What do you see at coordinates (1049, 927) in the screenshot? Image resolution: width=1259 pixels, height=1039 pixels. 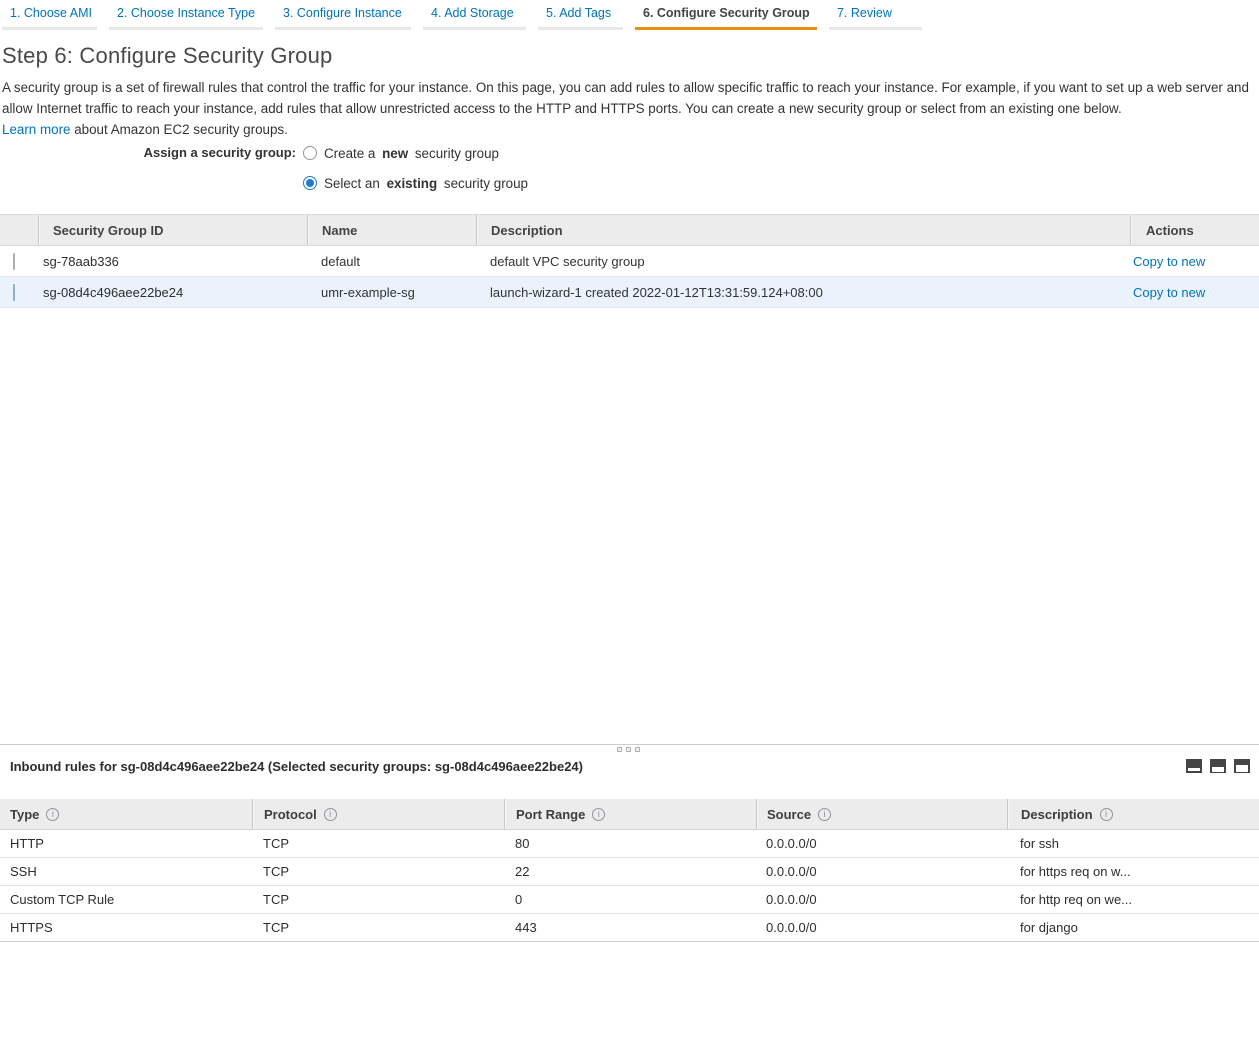 I see `cell-description: for django` at bounding box center [1049, 927].